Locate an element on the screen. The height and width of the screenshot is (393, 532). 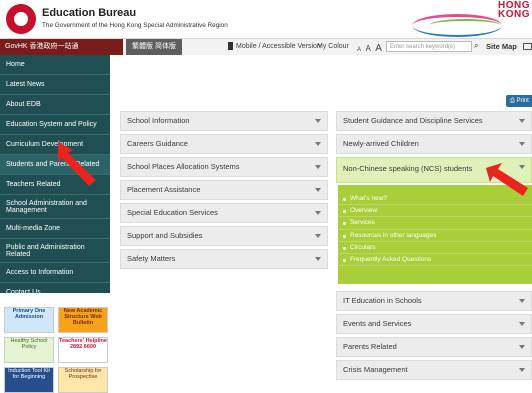
annotation-arrows is located at coordinates (293, 169).